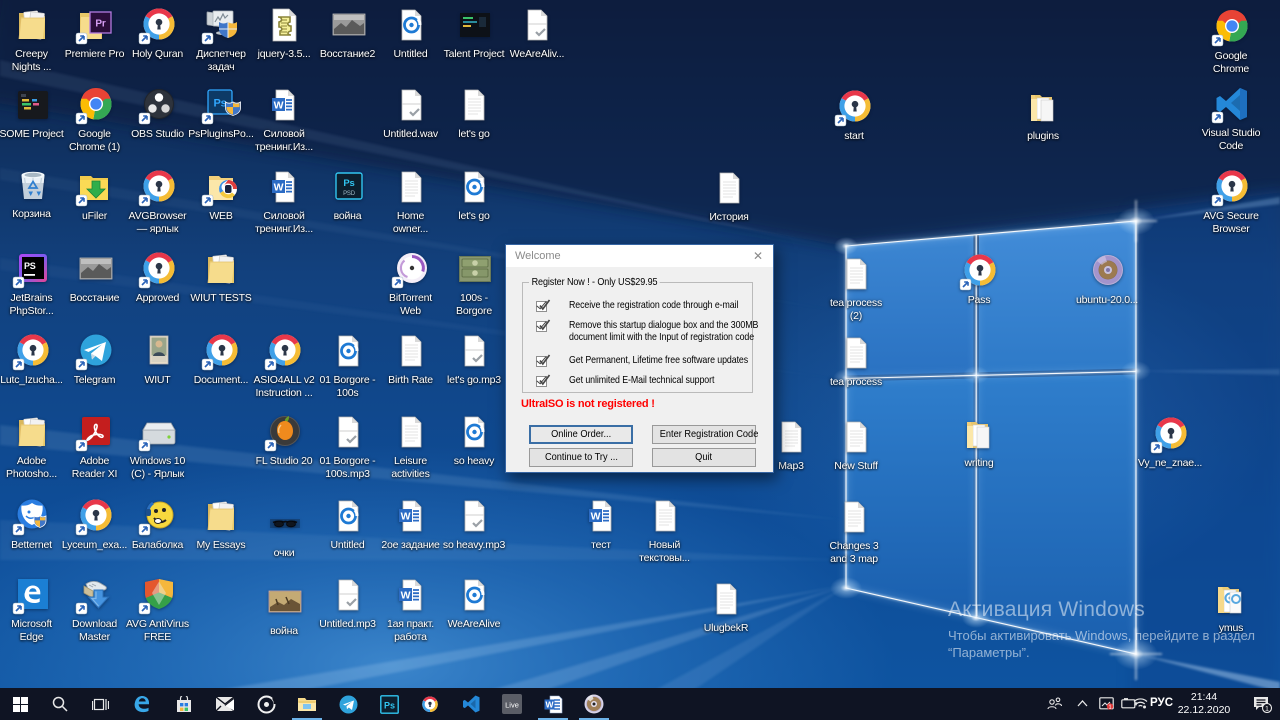 The image size is (1280, 720). Describe the element at coordinates (549, 704) in the screenshot. I see `svg-text: W` at that location.